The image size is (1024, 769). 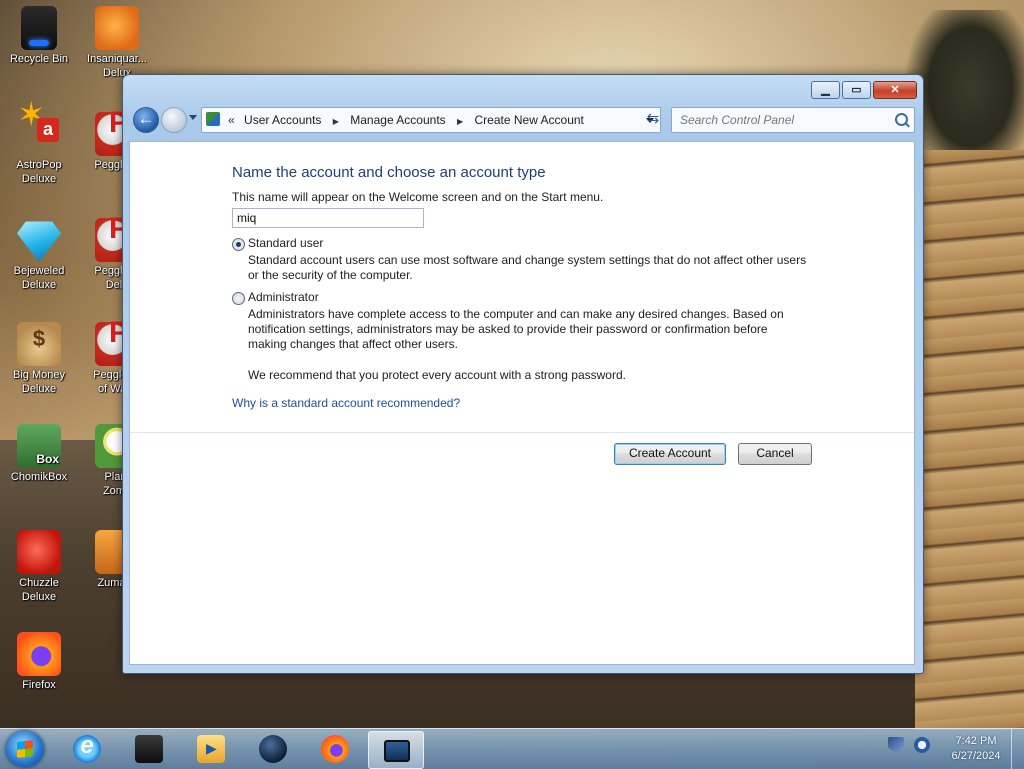 I want to click on taskbar-control-panel, so click(x=396, y=750).